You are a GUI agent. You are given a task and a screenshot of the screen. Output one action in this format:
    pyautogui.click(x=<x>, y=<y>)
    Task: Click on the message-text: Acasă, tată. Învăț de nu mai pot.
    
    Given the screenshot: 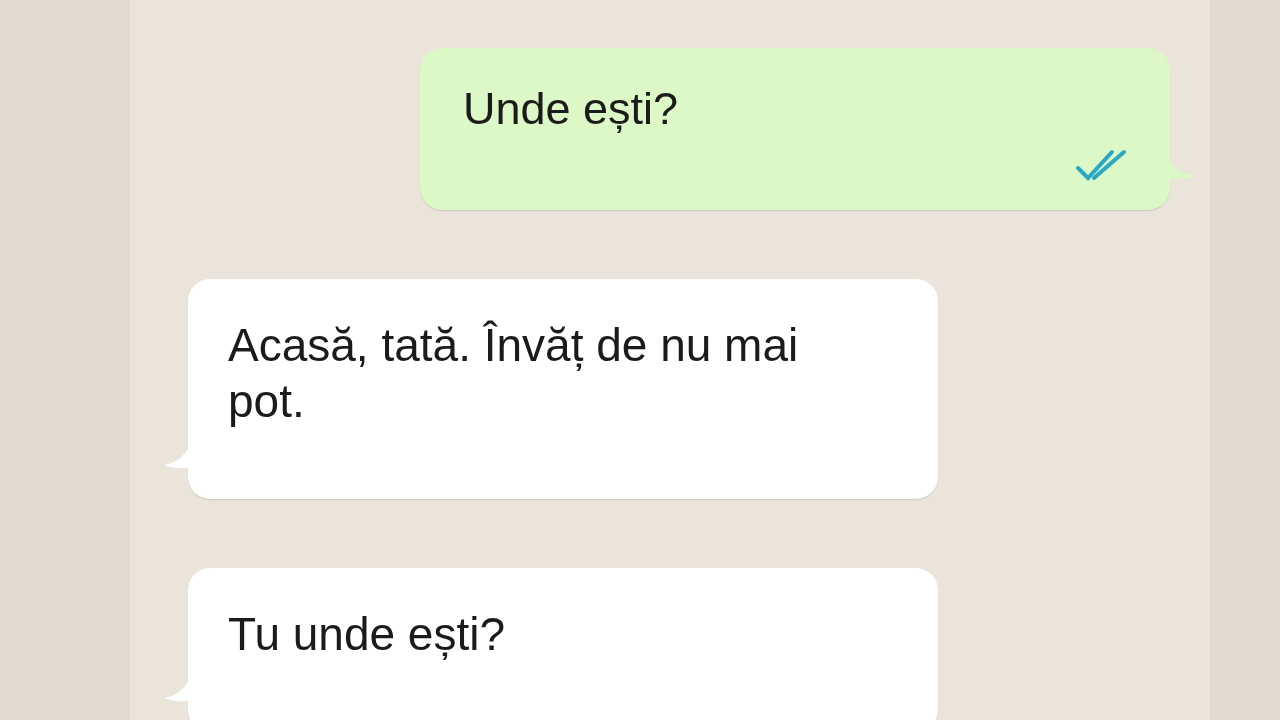 What is the action you would take?
    pyautogui.click(x=513, y=373)
    